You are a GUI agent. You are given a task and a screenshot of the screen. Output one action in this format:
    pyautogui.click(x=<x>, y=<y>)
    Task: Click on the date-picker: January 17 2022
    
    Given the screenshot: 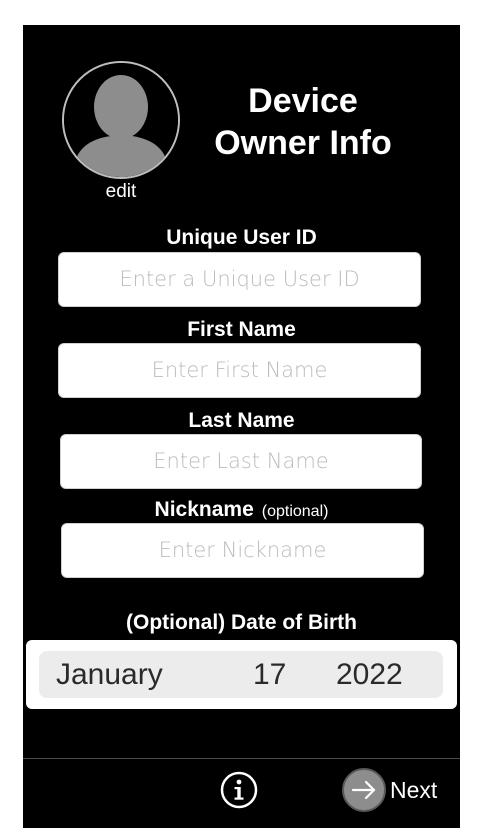 What is the action you would take?
    pyautogui.click(x=241, y=674)
    